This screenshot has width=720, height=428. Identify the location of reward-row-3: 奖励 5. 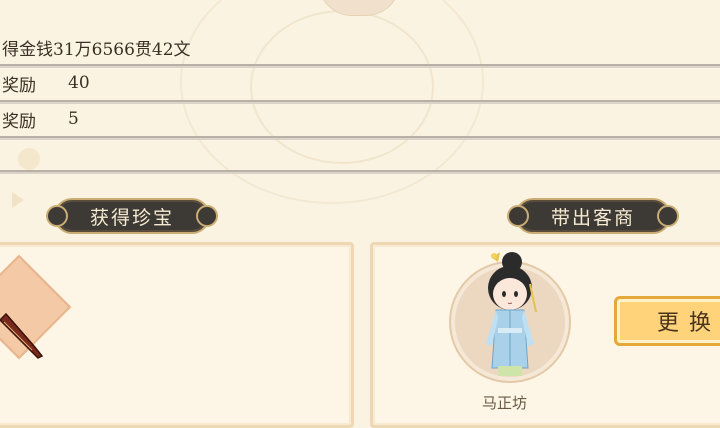
(360, 120).